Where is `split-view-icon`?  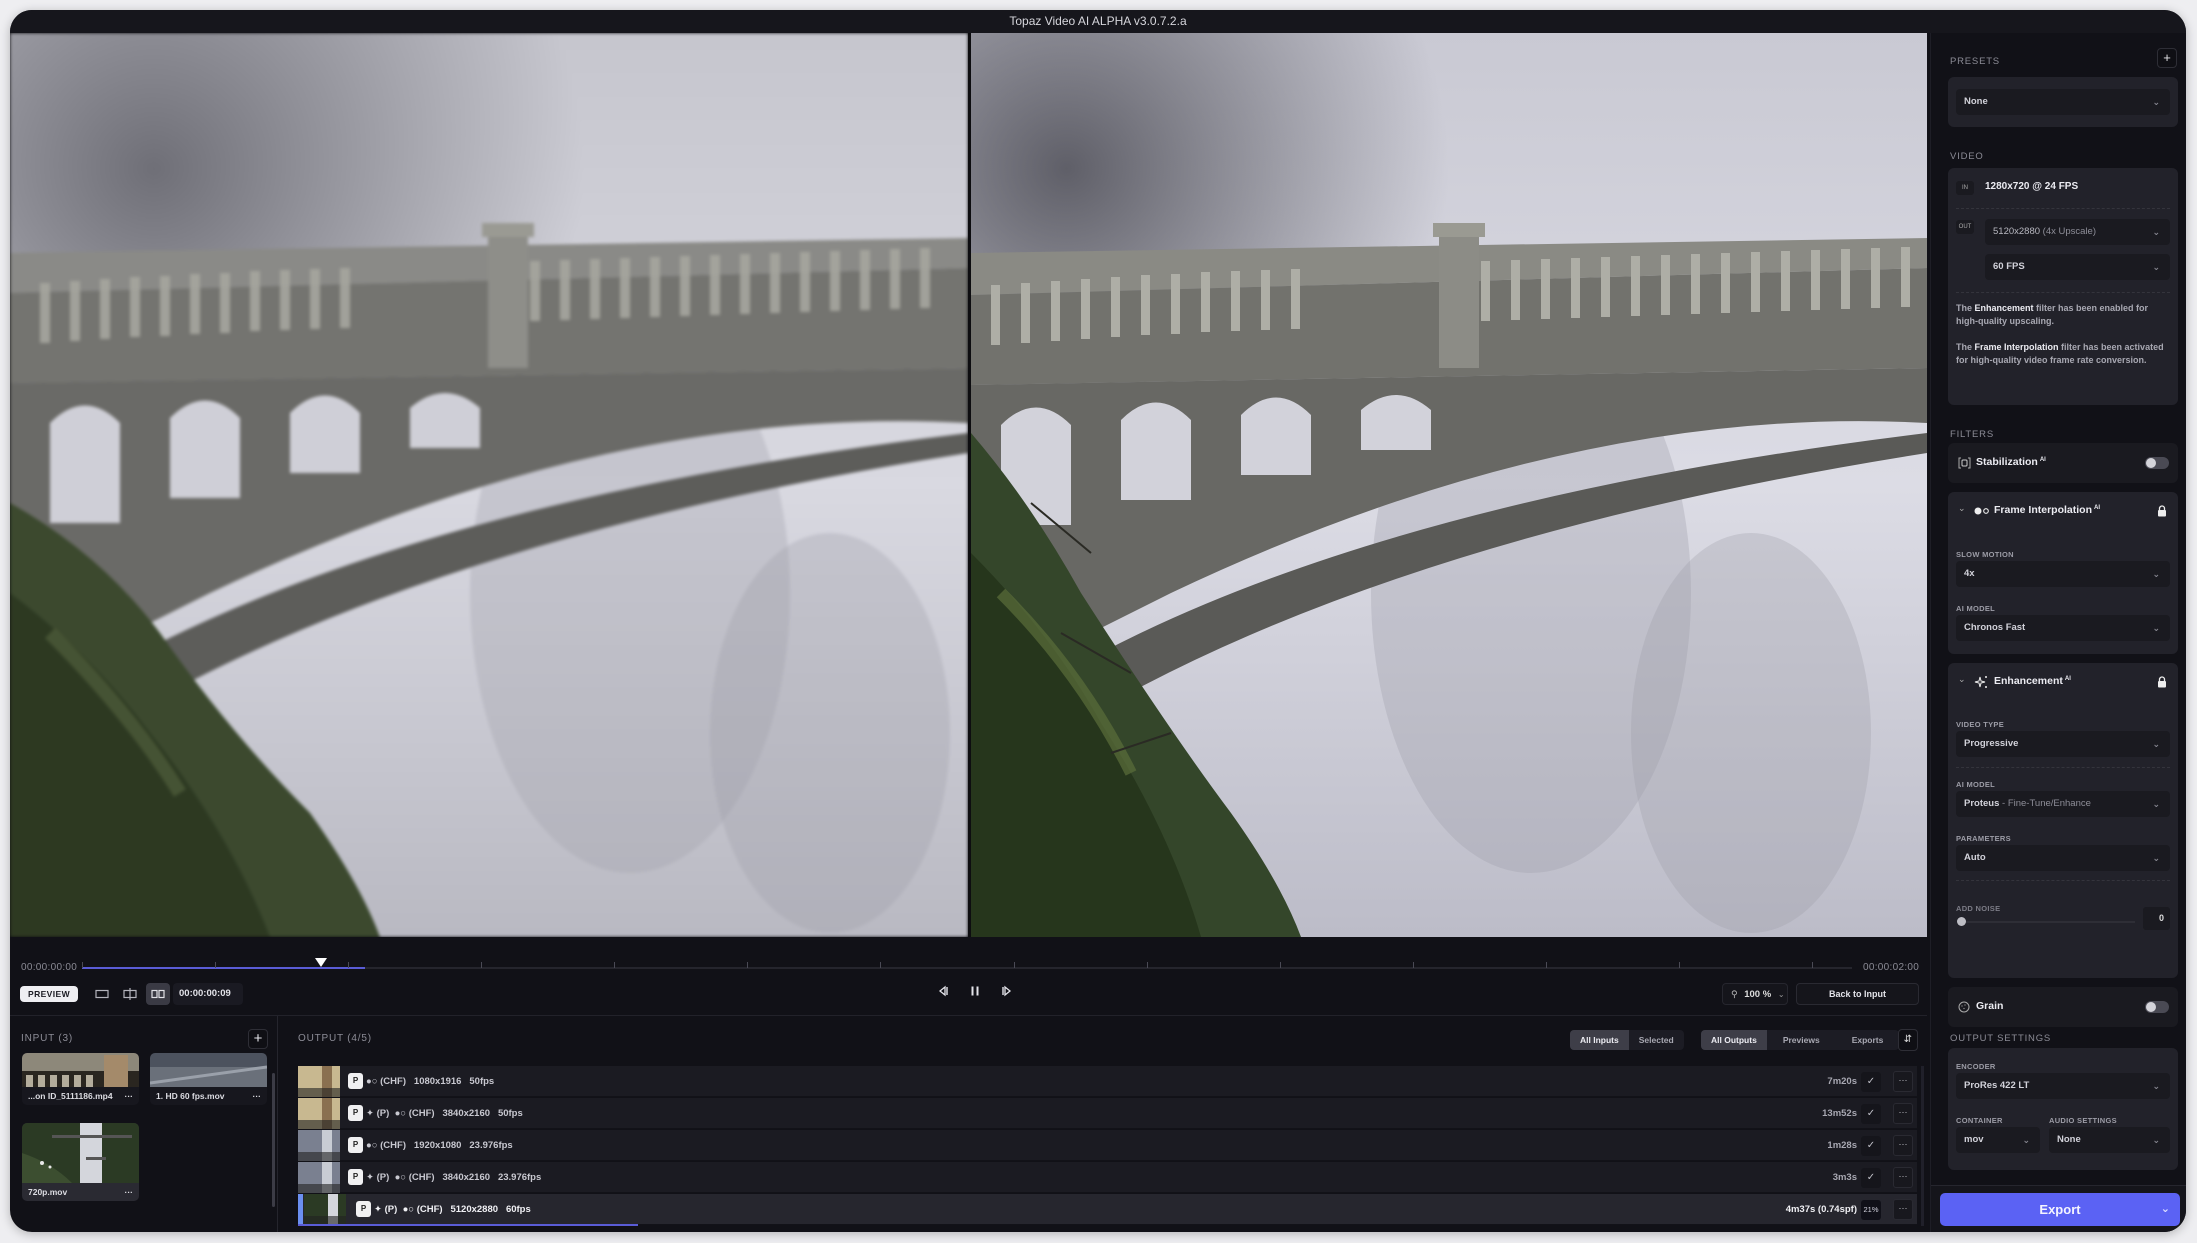 split-view-icon is located at coordinates (130, 994).